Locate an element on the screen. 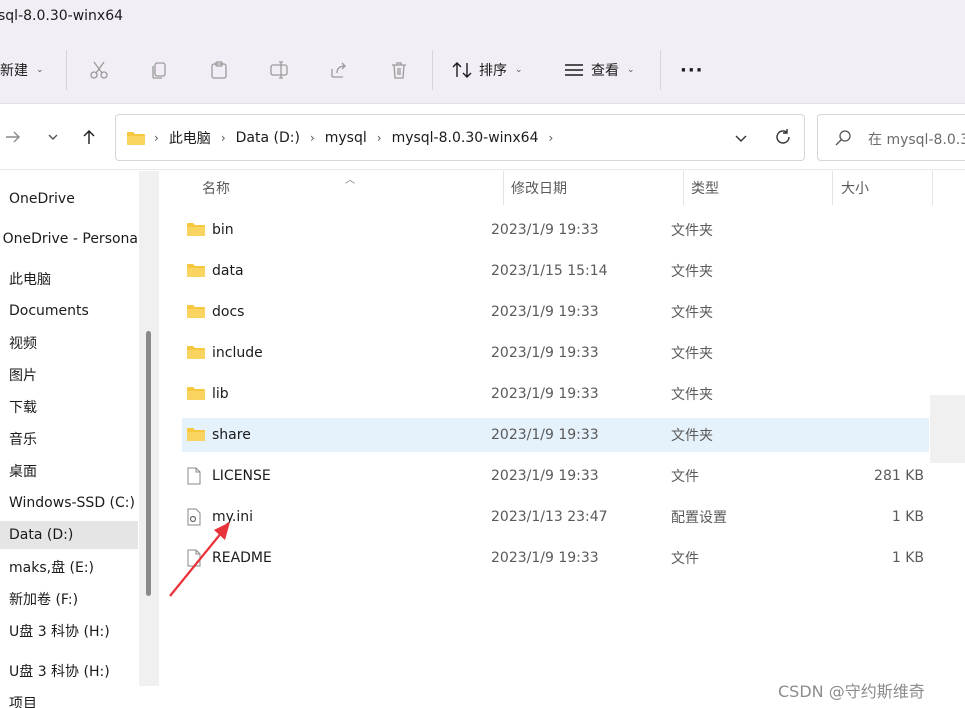 The width and height of the screenshot is (965, 708). list-view-icon is located at coordinates (574, 70).